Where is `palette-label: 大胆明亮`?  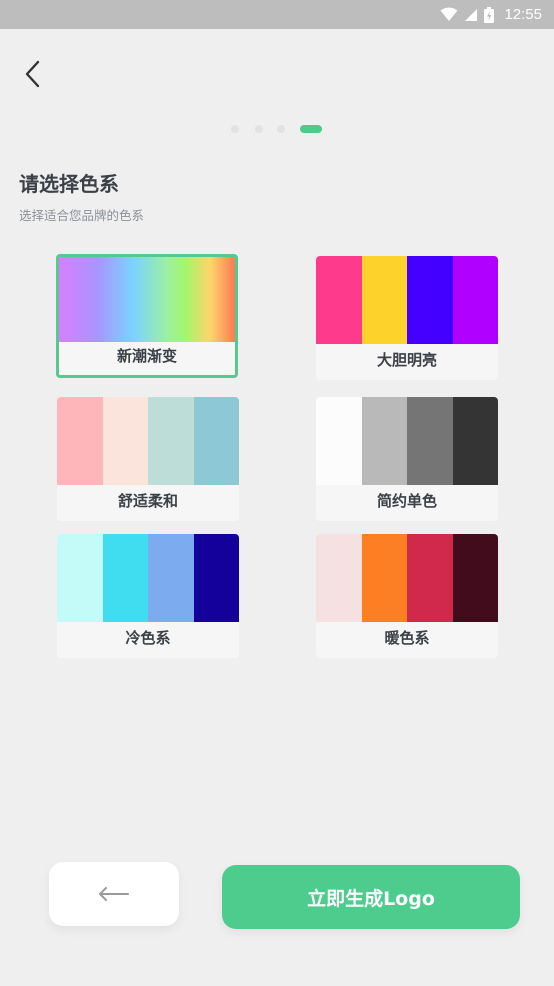
palette-label: 大胆明亮 is located at coordinates (406, 360).